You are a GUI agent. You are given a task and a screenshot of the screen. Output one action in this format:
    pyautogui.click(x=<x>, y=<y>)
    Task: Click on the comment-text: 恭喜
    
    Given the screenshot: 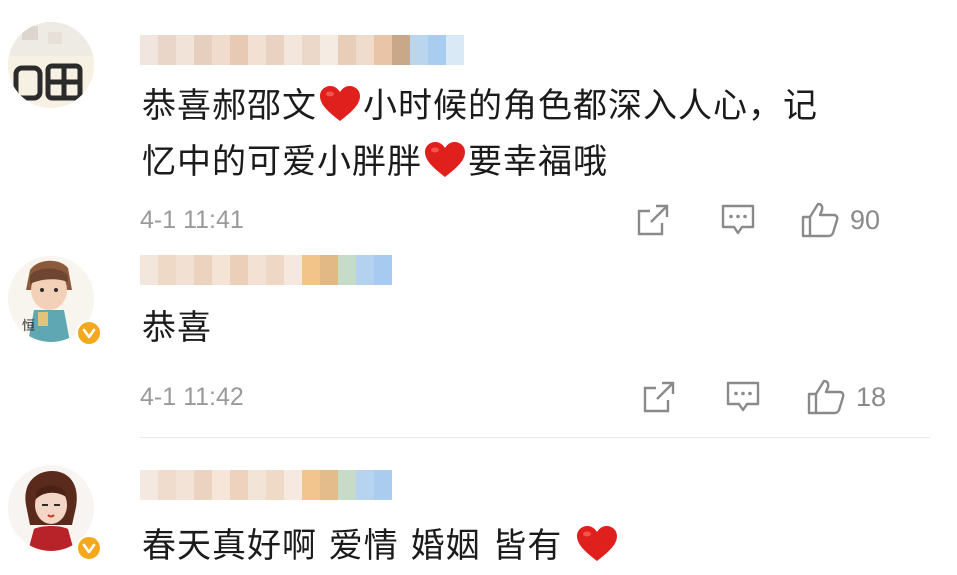 What is the action you would take?
    pyautogui.click(x=177, y=328)
    